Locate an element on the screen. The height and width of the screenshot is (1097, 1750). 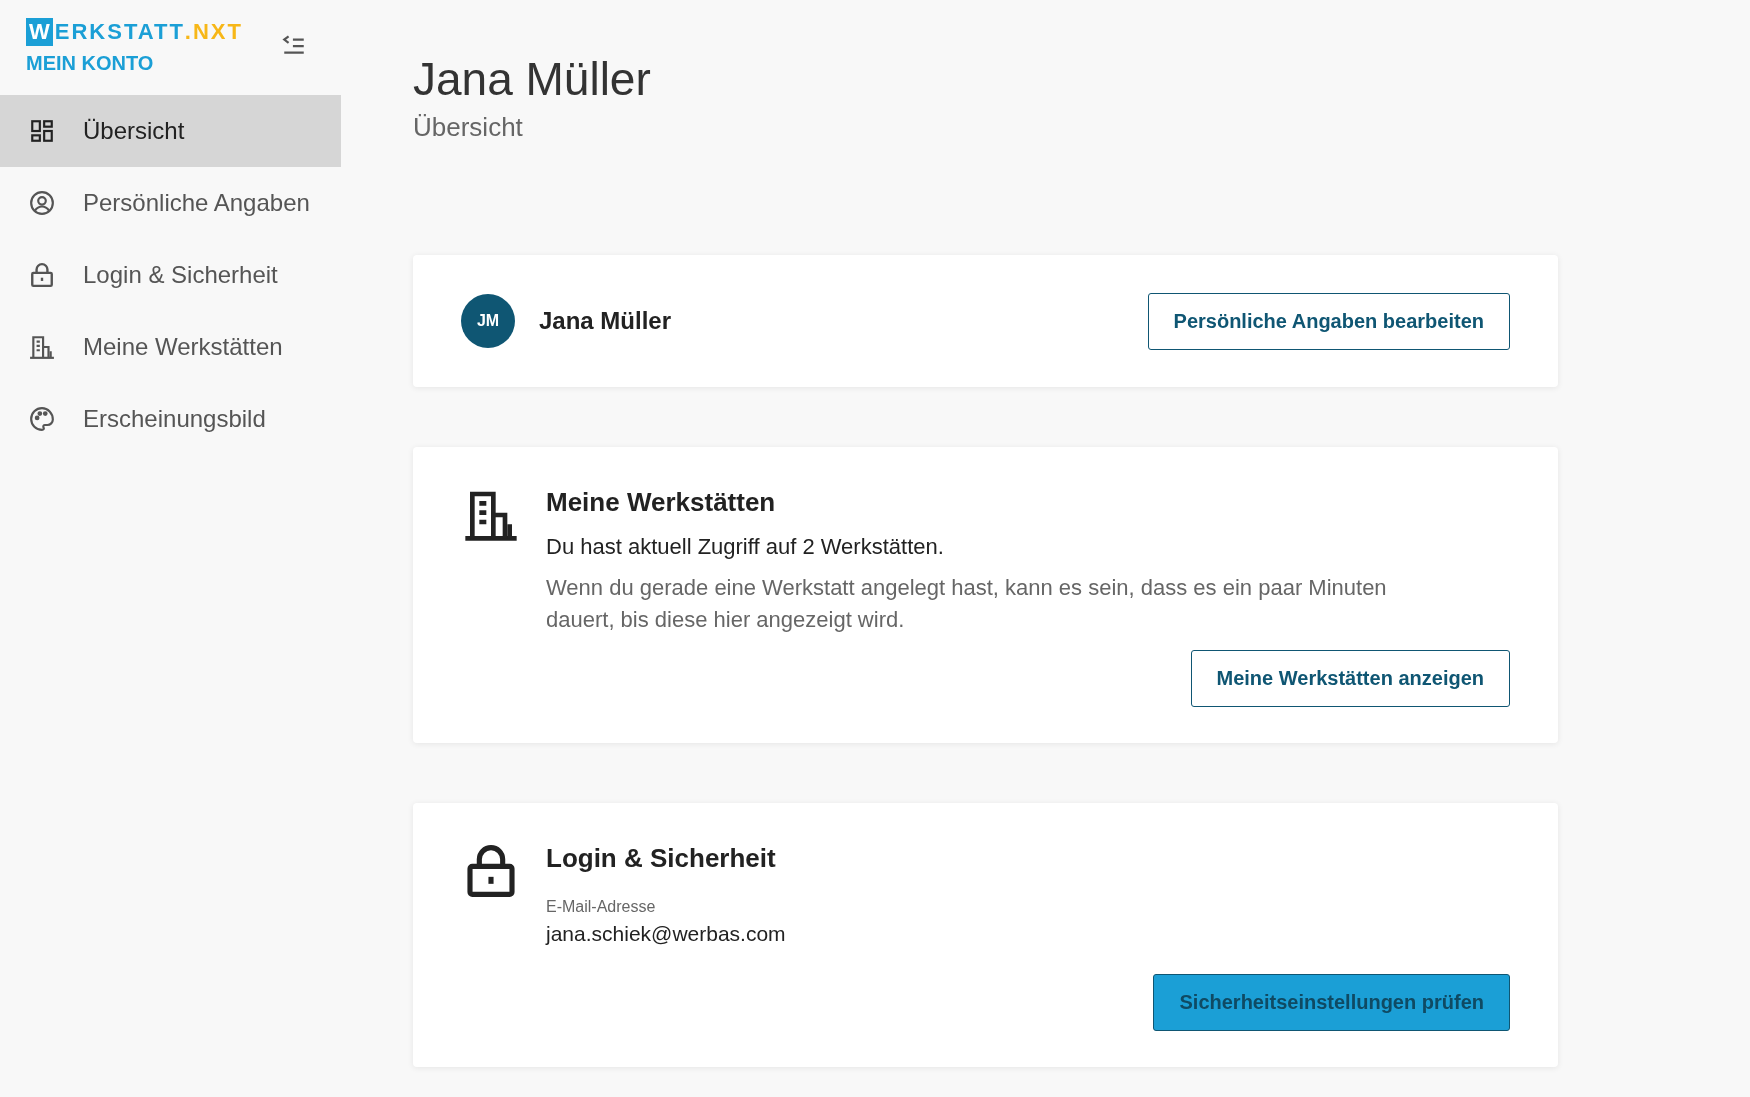
edit-profile-button: Persönliche Angaben bearbeiten is located at coordinates (1328, 321).